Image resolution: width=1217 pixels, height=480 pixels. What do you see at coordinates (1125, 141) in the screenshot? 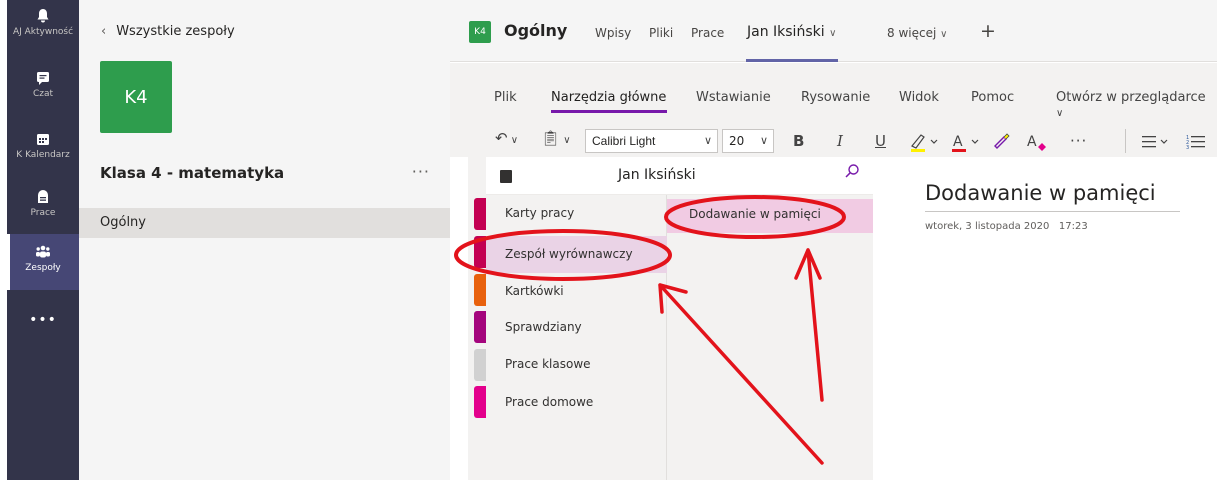
I see `ribbon-separator` at bounding box center [1125, 141].